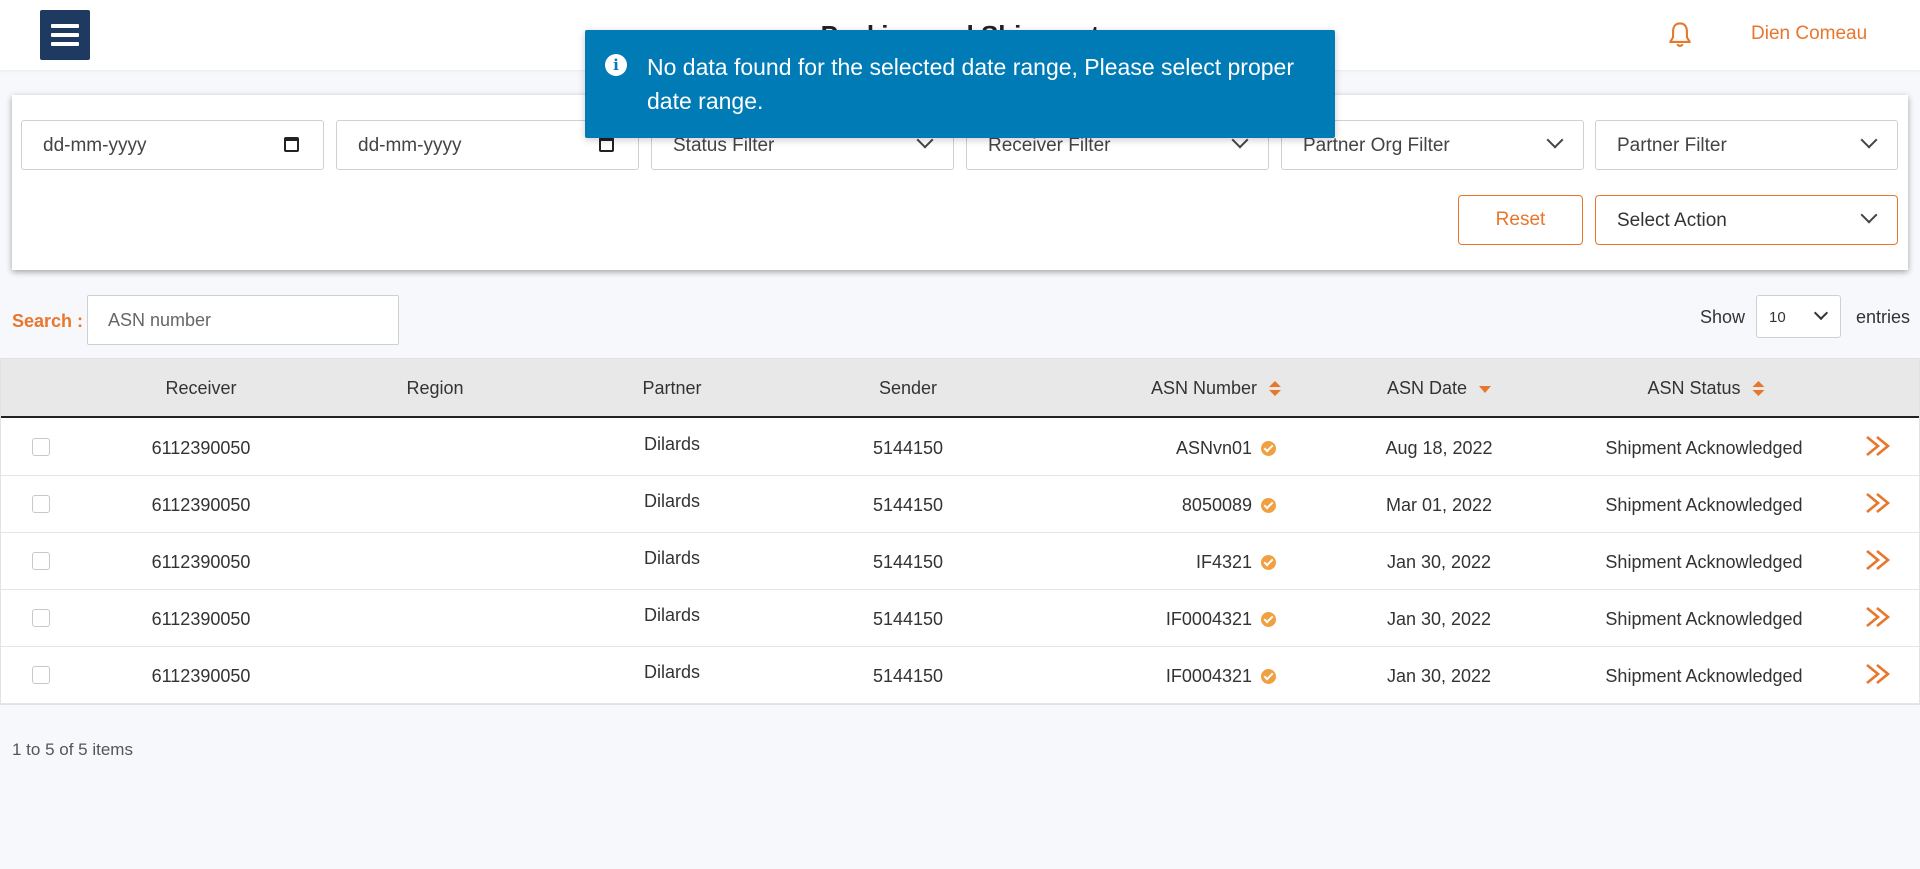  Describe the element at coordinates (1485, 389) in the screenshot. I see `sort-desc-icon` at that location.